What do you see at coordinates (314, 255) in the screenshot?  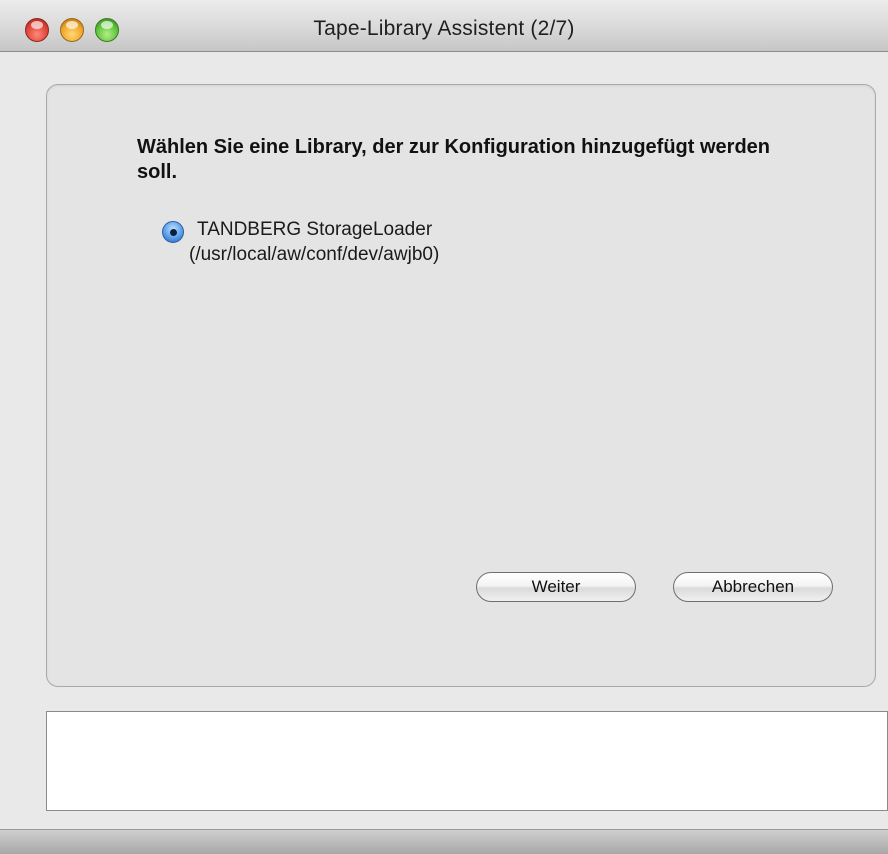 I see `library-path-label: (/usr/local/aw/conf/dev/awjb0)` at bounding box center [314, 255].